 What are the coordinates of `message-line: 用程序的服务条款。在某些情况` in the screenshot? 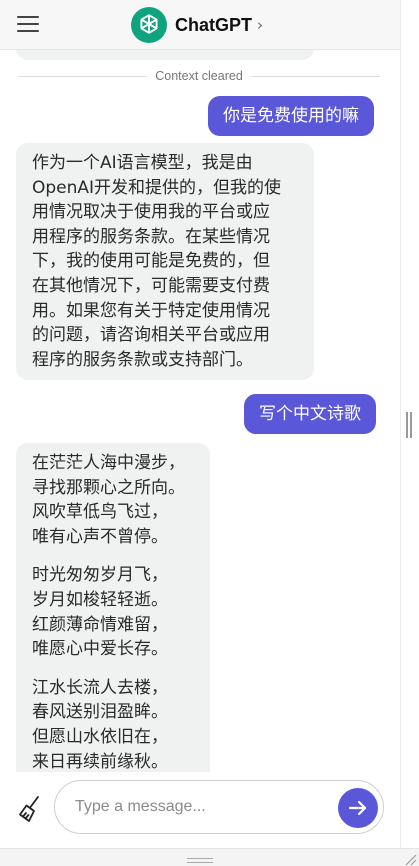 It's located at (151, 236).